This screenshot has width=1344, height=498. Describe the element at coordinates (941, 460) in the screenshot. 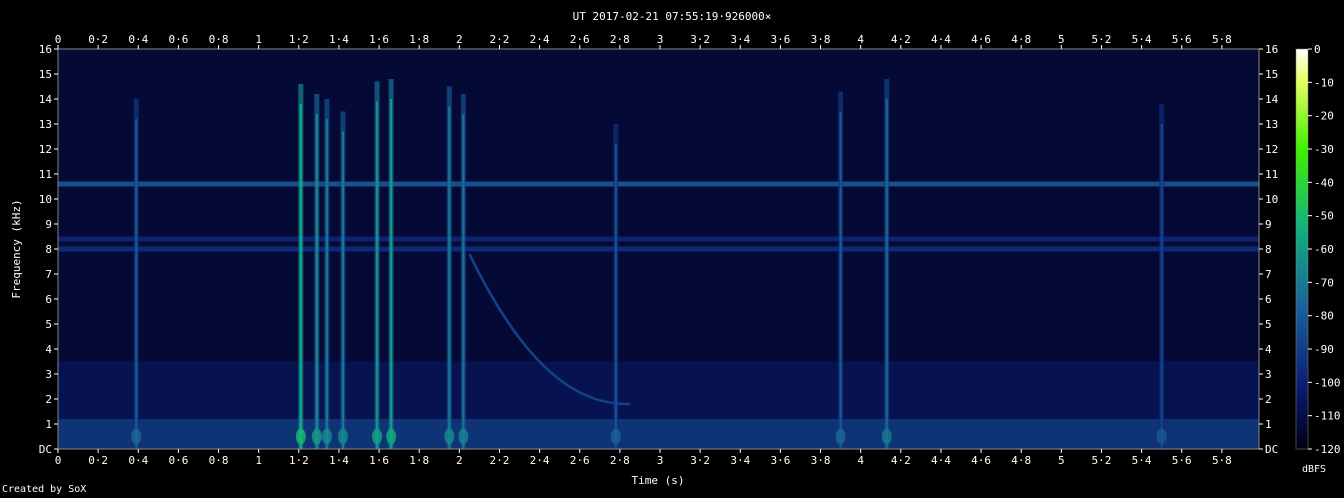

I see `x-tick-label: 4·4` at that location.